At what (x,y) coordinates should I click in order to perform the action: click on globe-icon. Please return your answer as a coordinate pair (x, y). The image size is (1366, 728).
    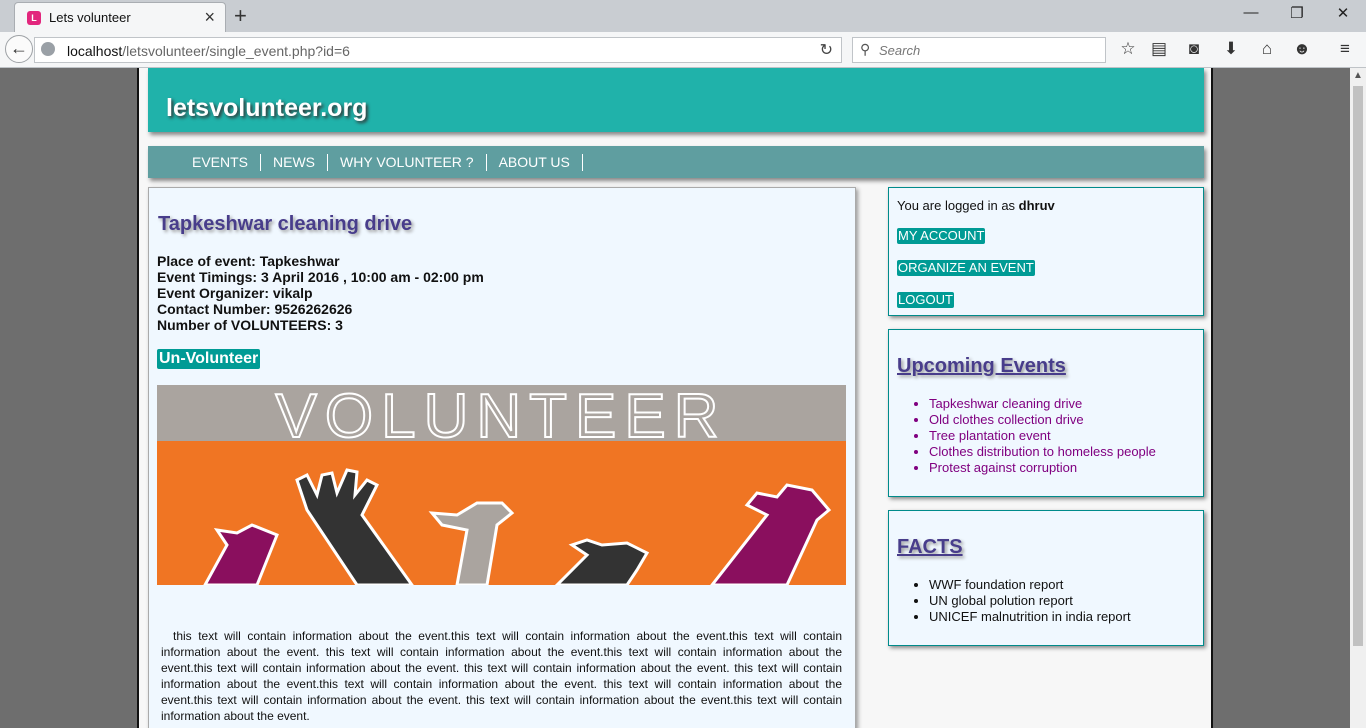
    Looking at the image, I should click on (48, 49).